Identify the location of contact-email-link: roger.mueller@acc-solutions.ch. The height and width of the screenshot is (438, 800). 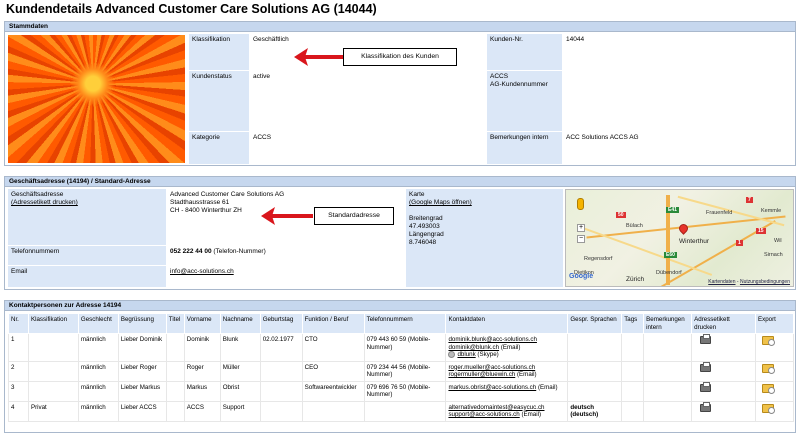
(491, 367).